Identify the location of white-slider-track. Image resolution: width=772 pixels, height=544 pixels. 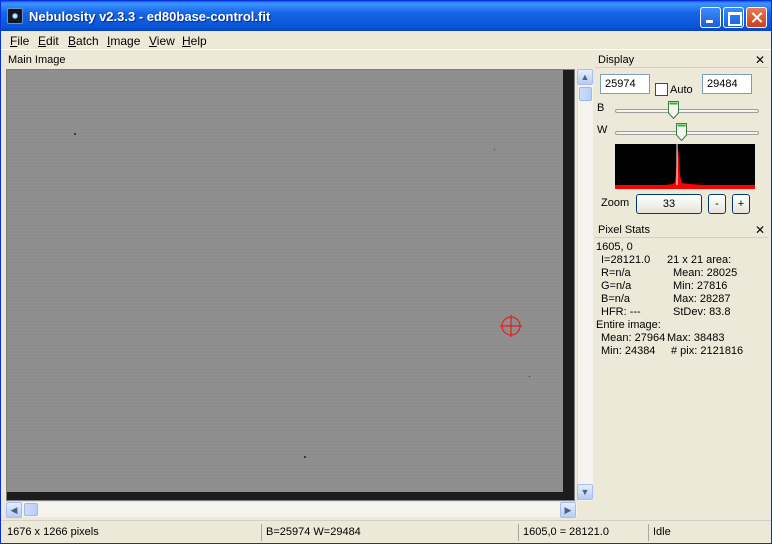
(687, 133).